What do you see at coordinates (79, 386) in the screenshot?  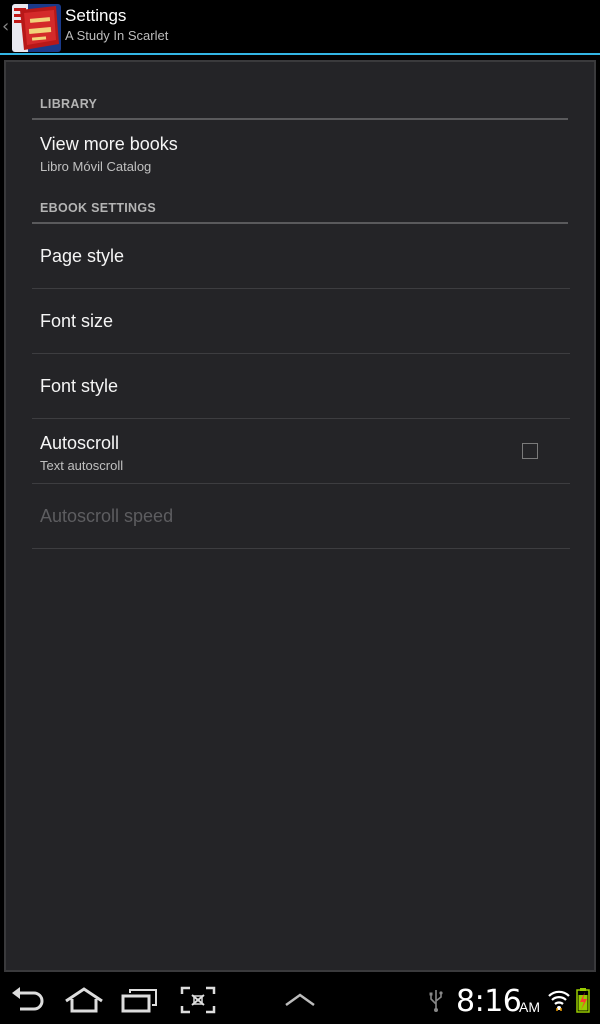 I see `pref-font-style-title: Font style` at bounding box center [79, 386].